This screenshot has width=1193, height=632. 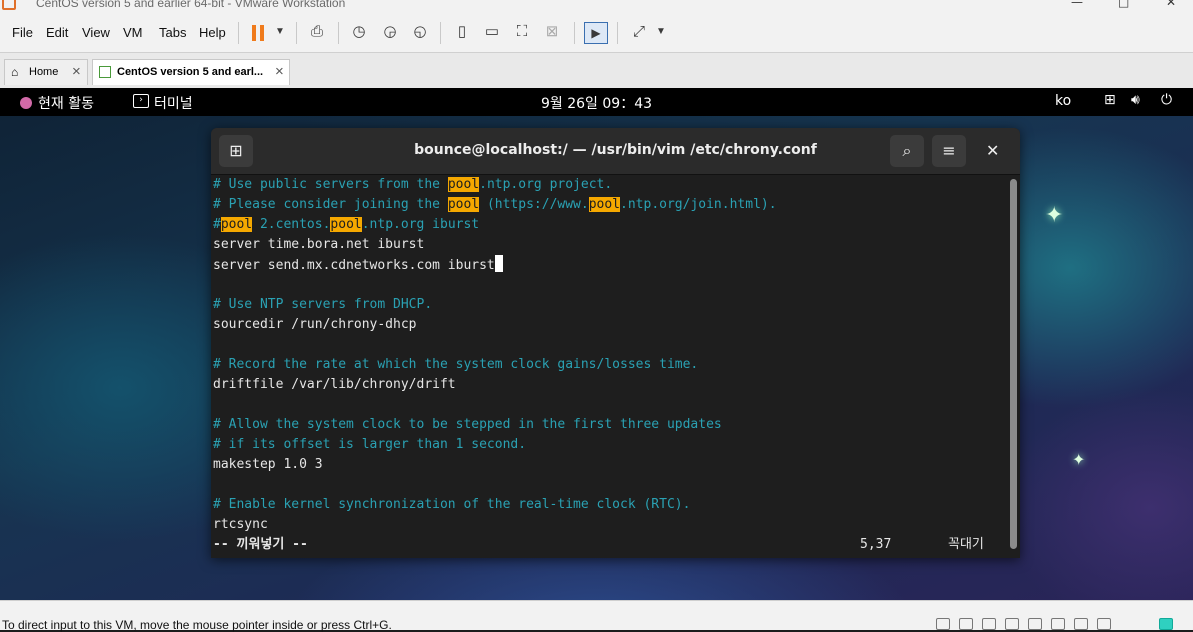 I want to click on menu-vm: VM, so click(x=133, y=32).